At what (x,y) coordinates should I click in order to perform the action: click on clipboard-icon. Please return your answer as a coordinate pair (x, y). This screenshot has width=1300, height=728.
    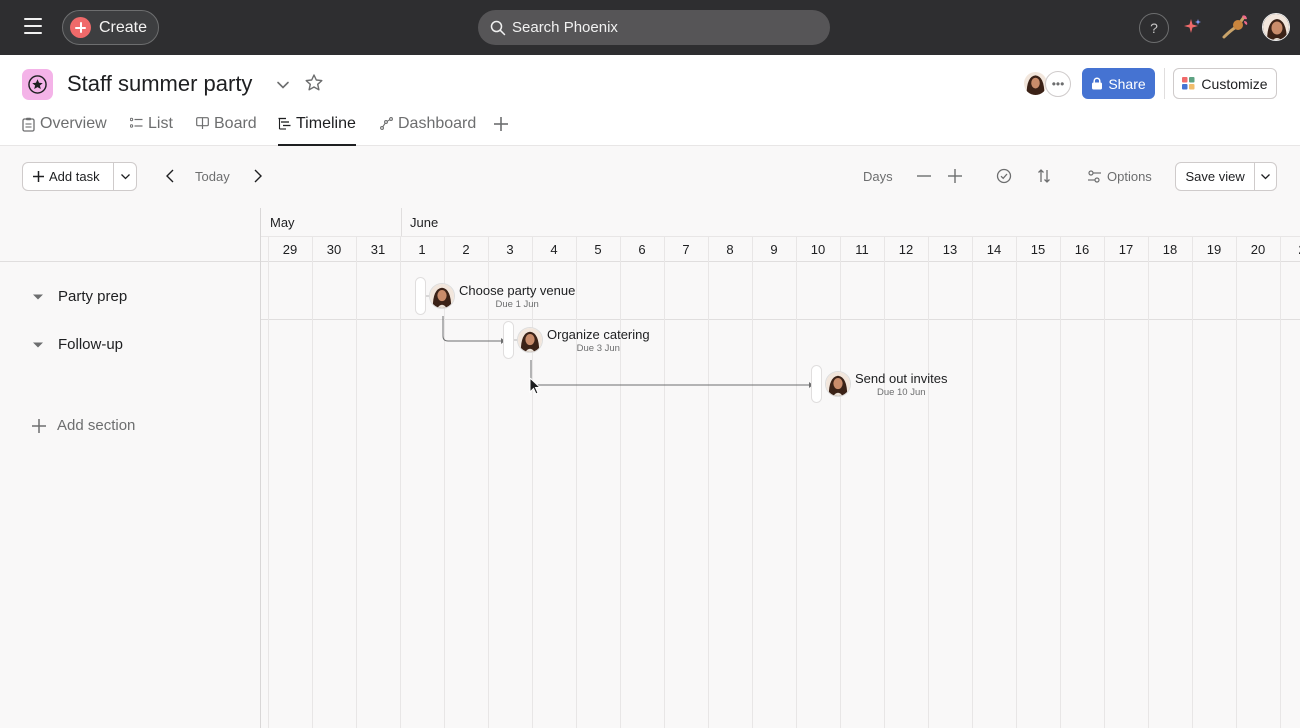
    Looking at the image, I should click on (28, 124).